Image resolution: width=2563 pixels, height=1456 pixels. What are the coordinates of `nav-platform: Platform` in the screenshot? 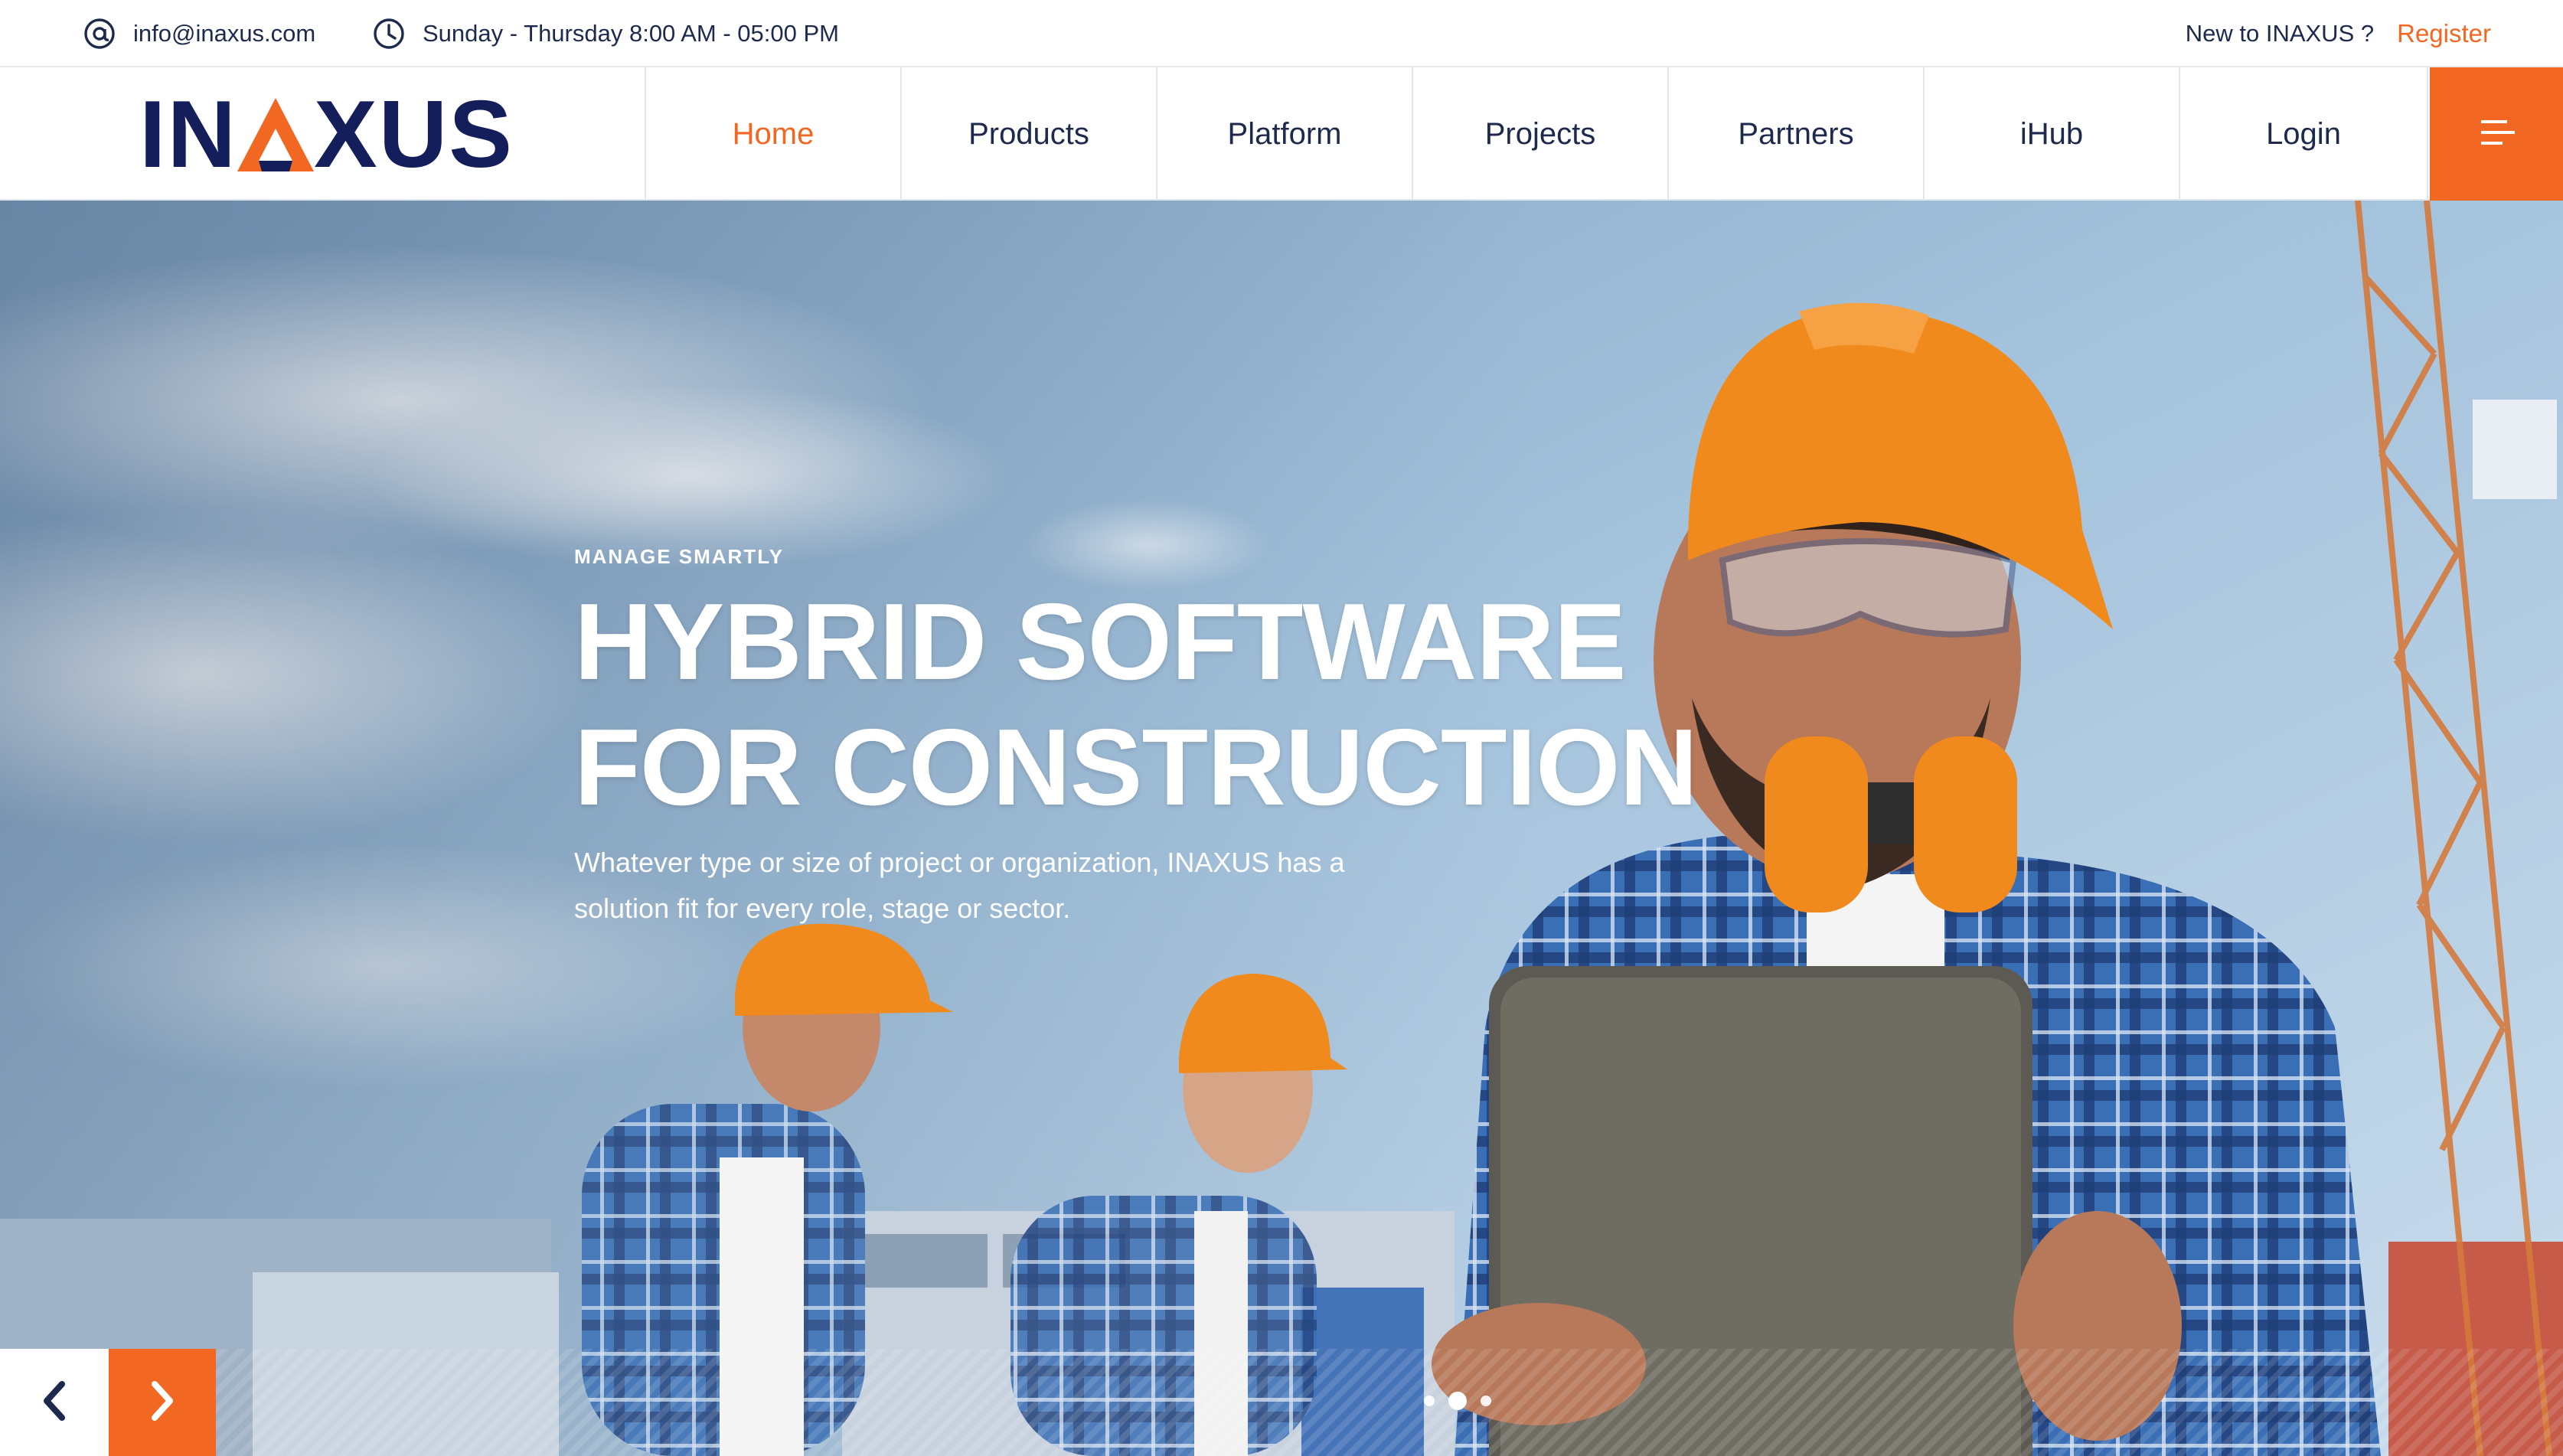 It's located at (1284, 134).